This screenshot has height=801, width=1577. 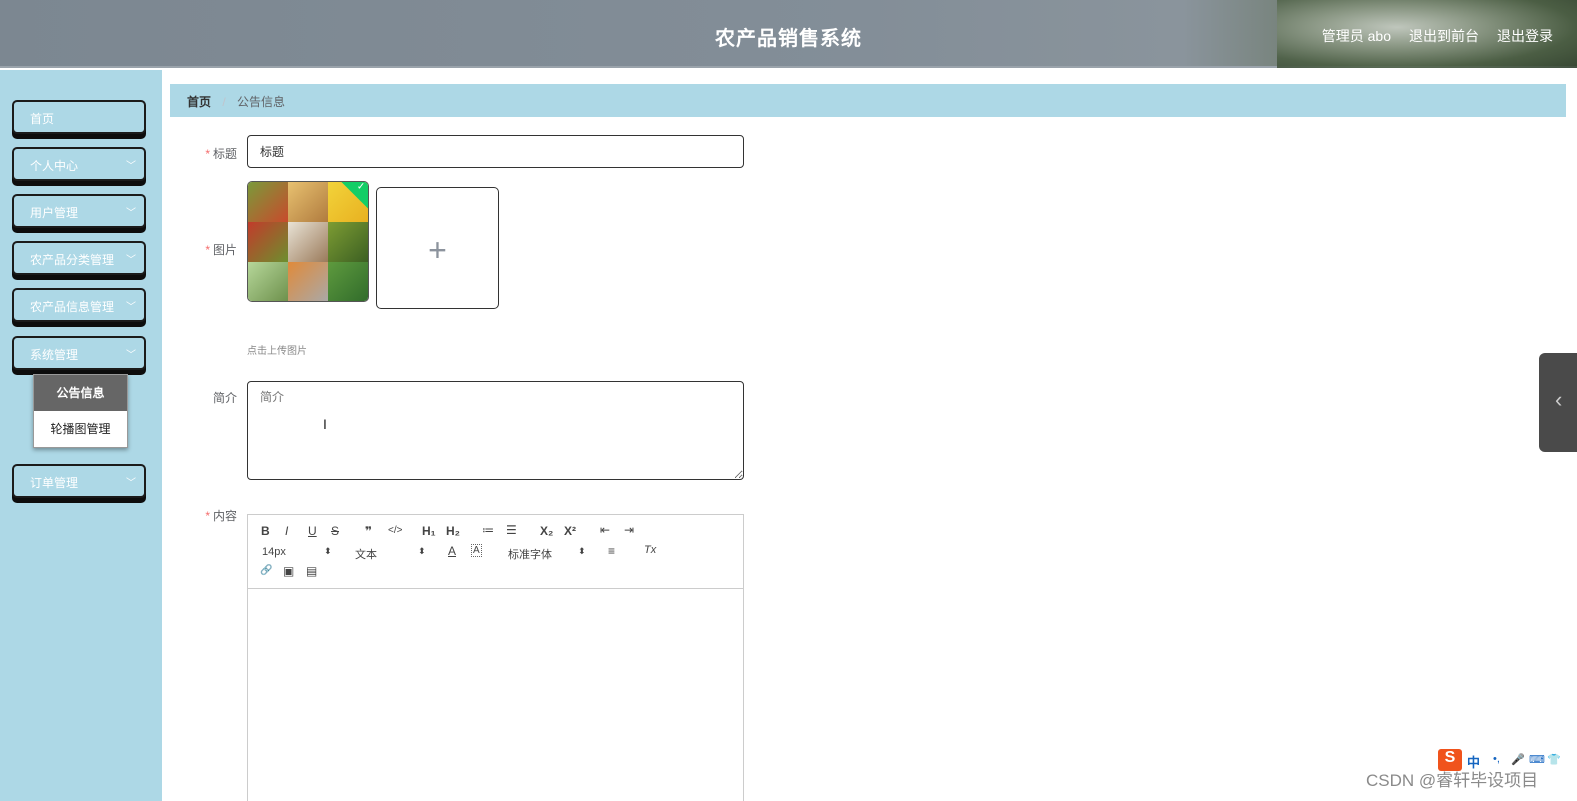 I want to click on upload-image-button: +, so click(x=437, y=248).